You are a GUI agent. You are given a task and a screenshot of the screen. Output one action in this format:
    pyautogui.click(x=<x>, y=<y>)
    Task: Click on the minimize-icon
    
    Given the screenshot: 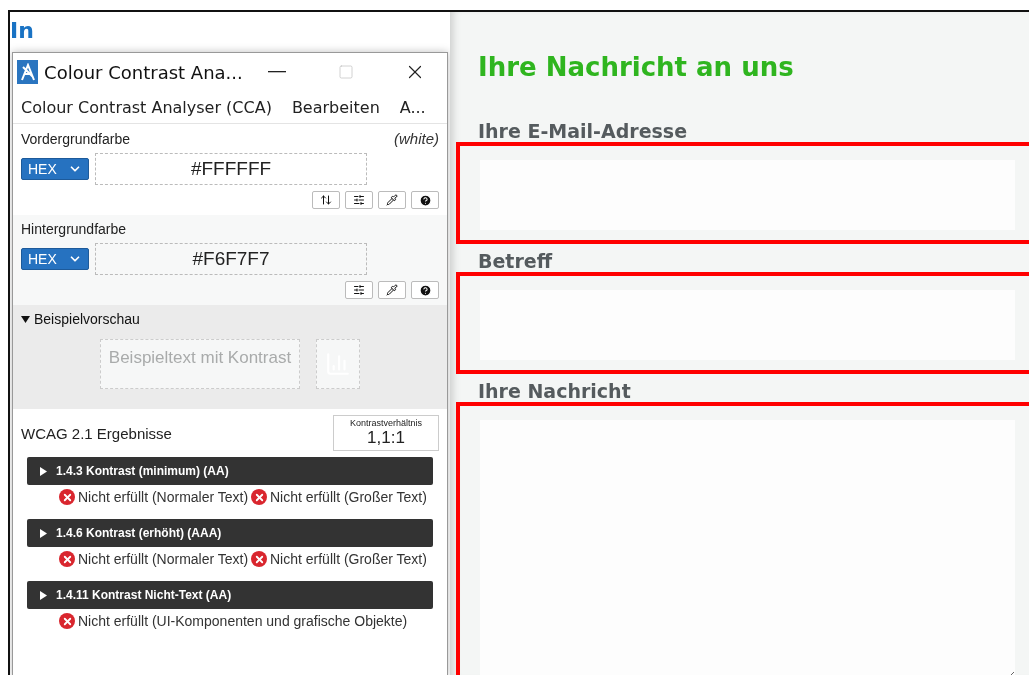 What is the action you would take?
    pyautogui.click(x=276, y=72)
    